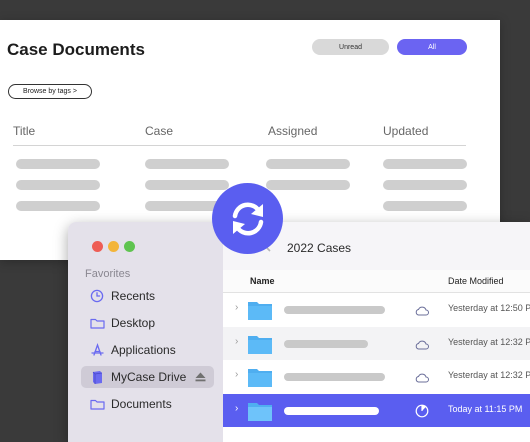 The image size is (530, 442). What do you see at coordinates (476, 281) in the screenshot?
I see `column-header-date-modified: Date Modified` at bounding box center [476, 281].